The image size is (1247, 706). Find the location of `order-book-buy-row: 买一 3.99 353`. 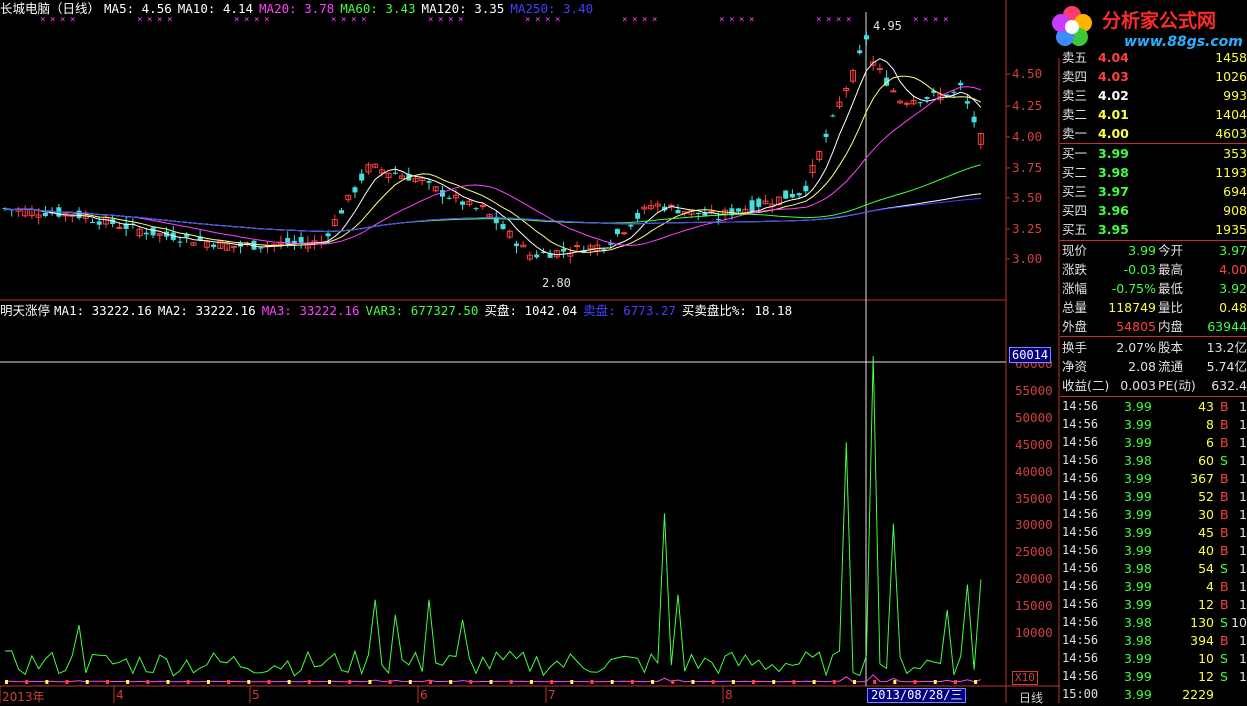

order-book-buy-row: 买一 3.99 353 is located at coordinates (1153, 153).